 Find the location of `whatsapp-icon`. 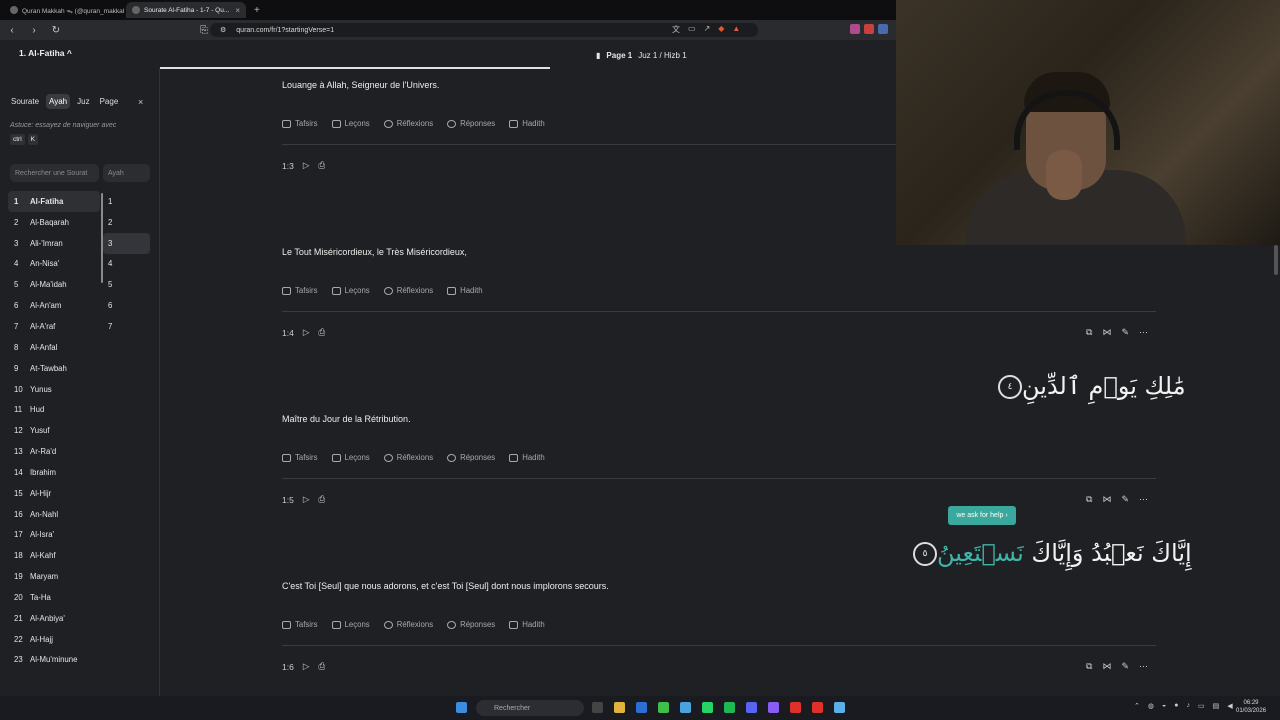

whatsapp-icon is located at coordinates (707, 707).